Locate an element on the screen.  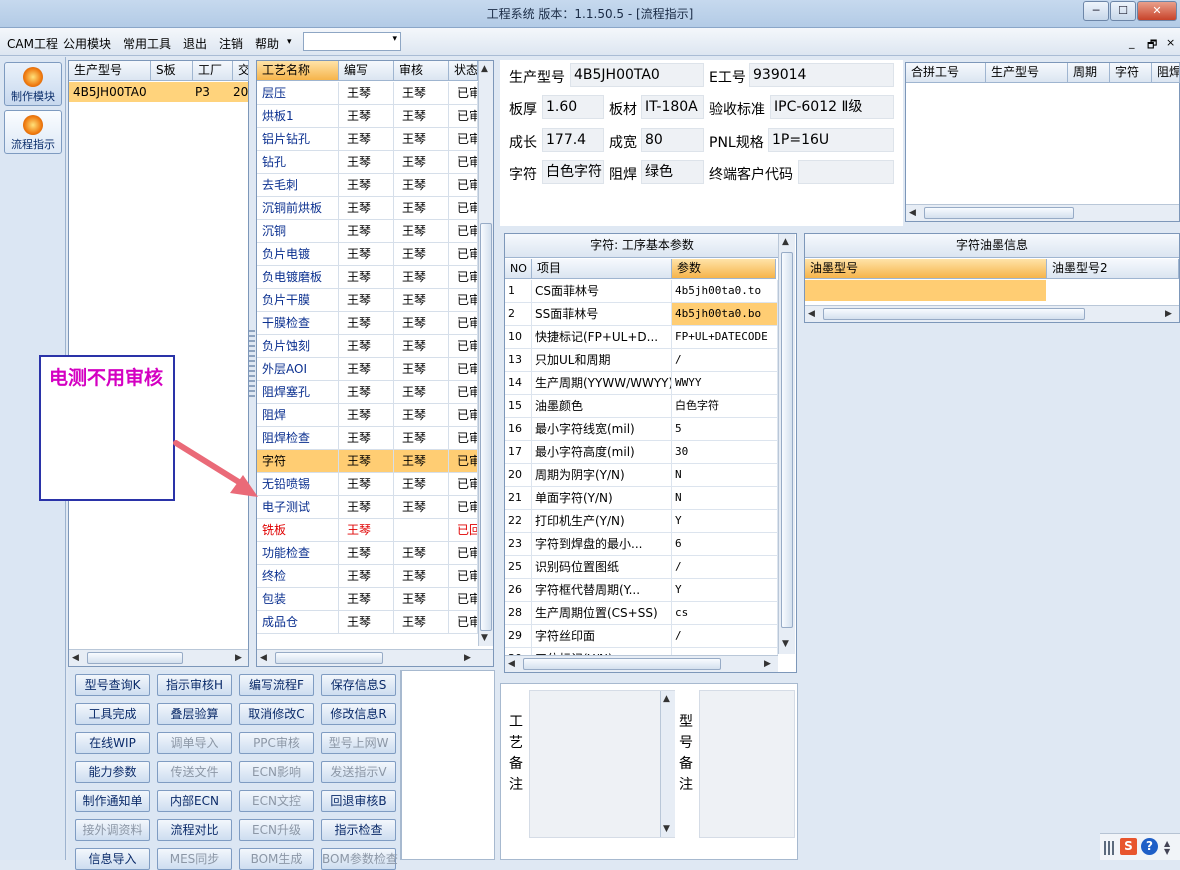
scroll-right-icon: ▶ is located at coordinates (467, 658).